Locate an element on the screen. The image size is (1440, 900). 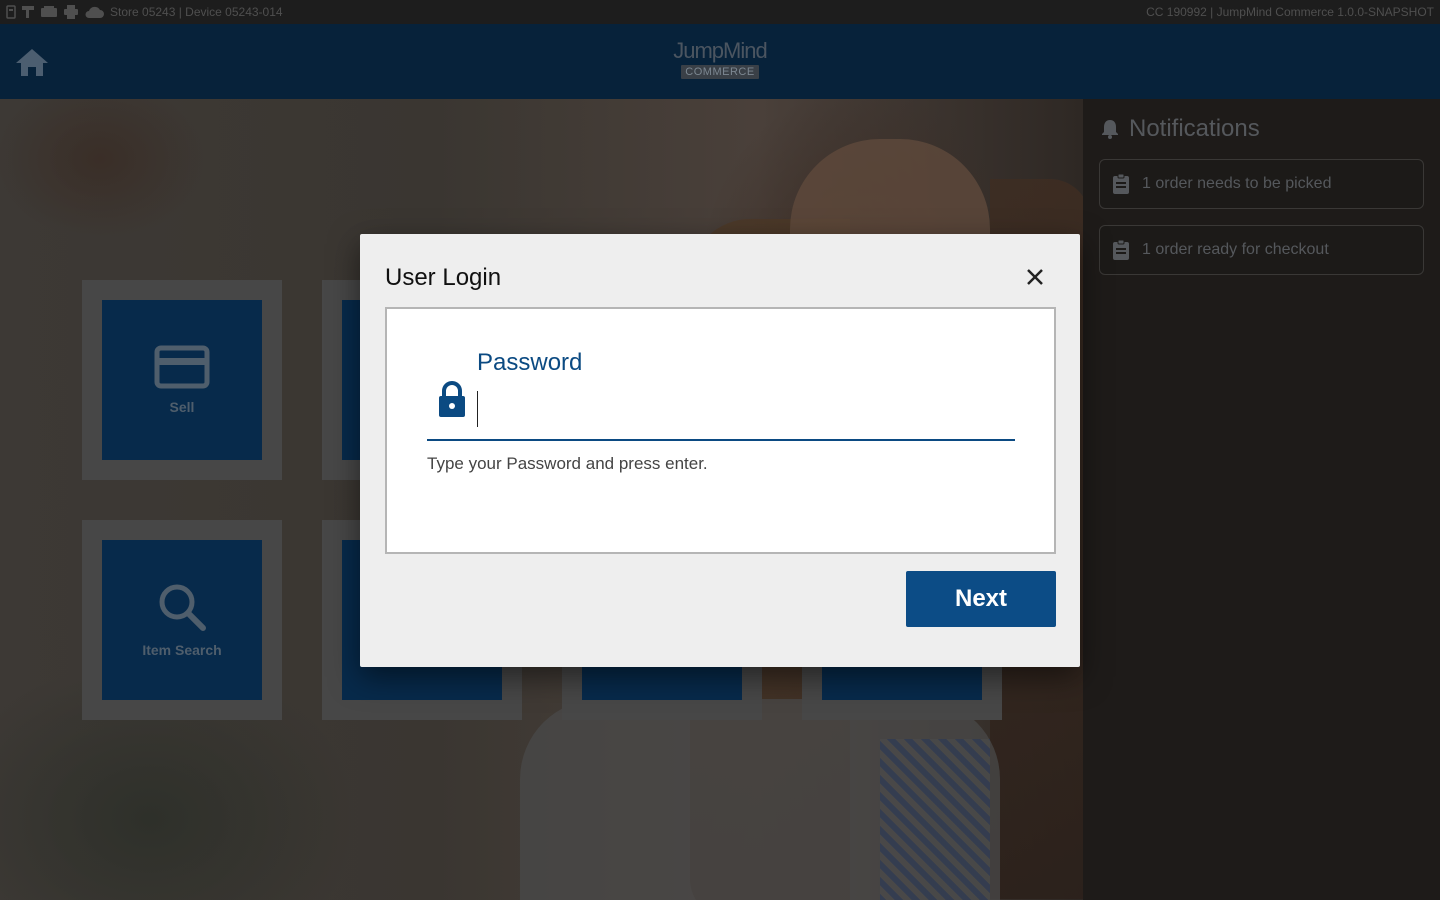
text-caret is located at coordinates (477, 409).